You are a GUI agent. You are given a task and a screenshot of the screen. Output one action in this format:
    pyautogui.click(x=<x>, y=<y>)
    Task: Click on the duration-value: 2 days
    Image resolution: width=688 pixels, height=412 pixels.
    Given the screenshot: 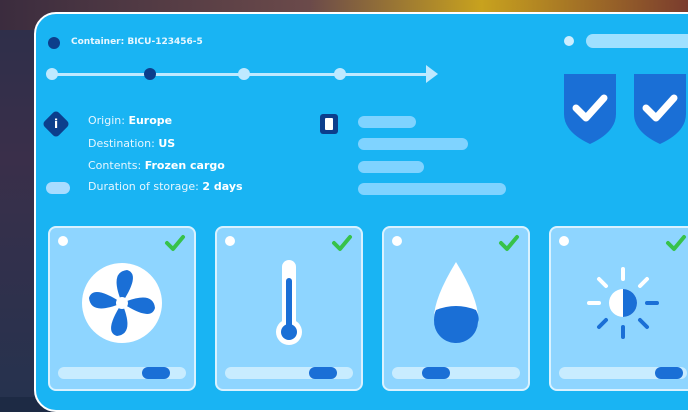 What is the action you would take?
    pyautogui.click(x=222, y=186)
    